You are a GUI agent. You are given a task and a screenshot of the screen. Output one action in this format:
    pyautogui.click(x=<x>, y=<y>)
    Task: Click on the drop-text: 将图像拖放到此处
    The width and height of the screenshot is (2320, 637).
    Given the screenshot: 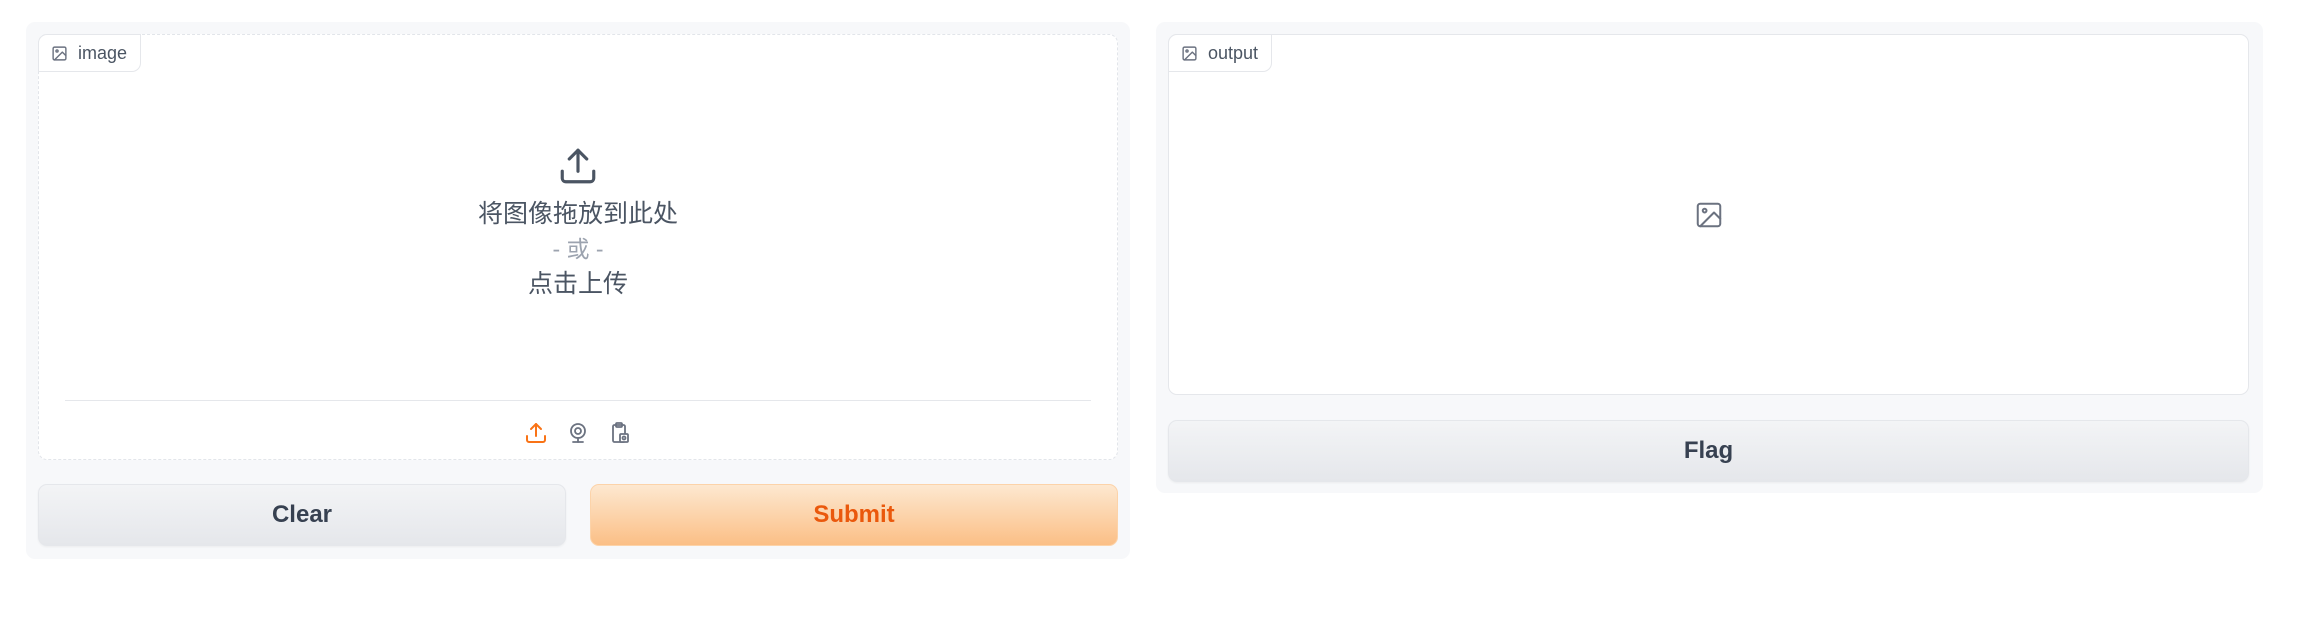 What is the action you would take?
    pyautogui.click(x=577, y=214)
    